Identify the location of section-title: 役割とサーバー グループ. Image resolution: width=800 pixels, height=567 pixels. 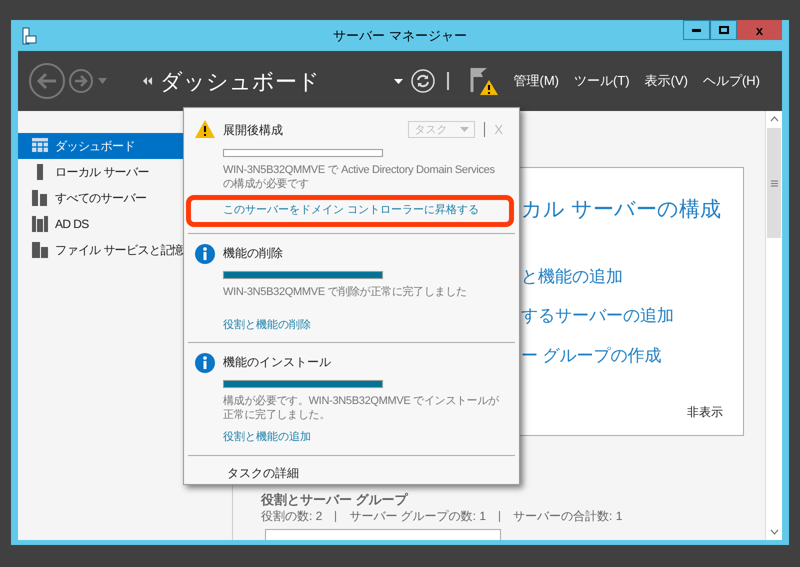
(335, 500).